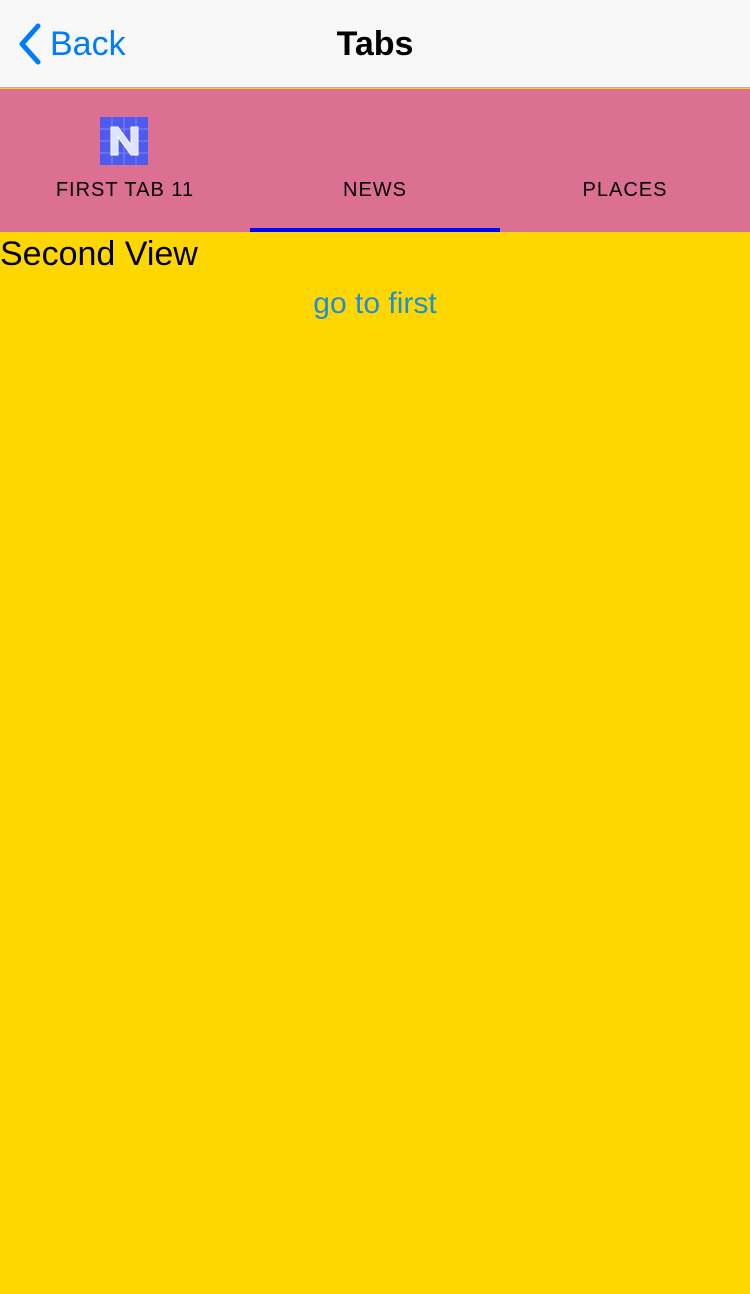  I want to click on tab-news: NEWS, so click(375, 160).